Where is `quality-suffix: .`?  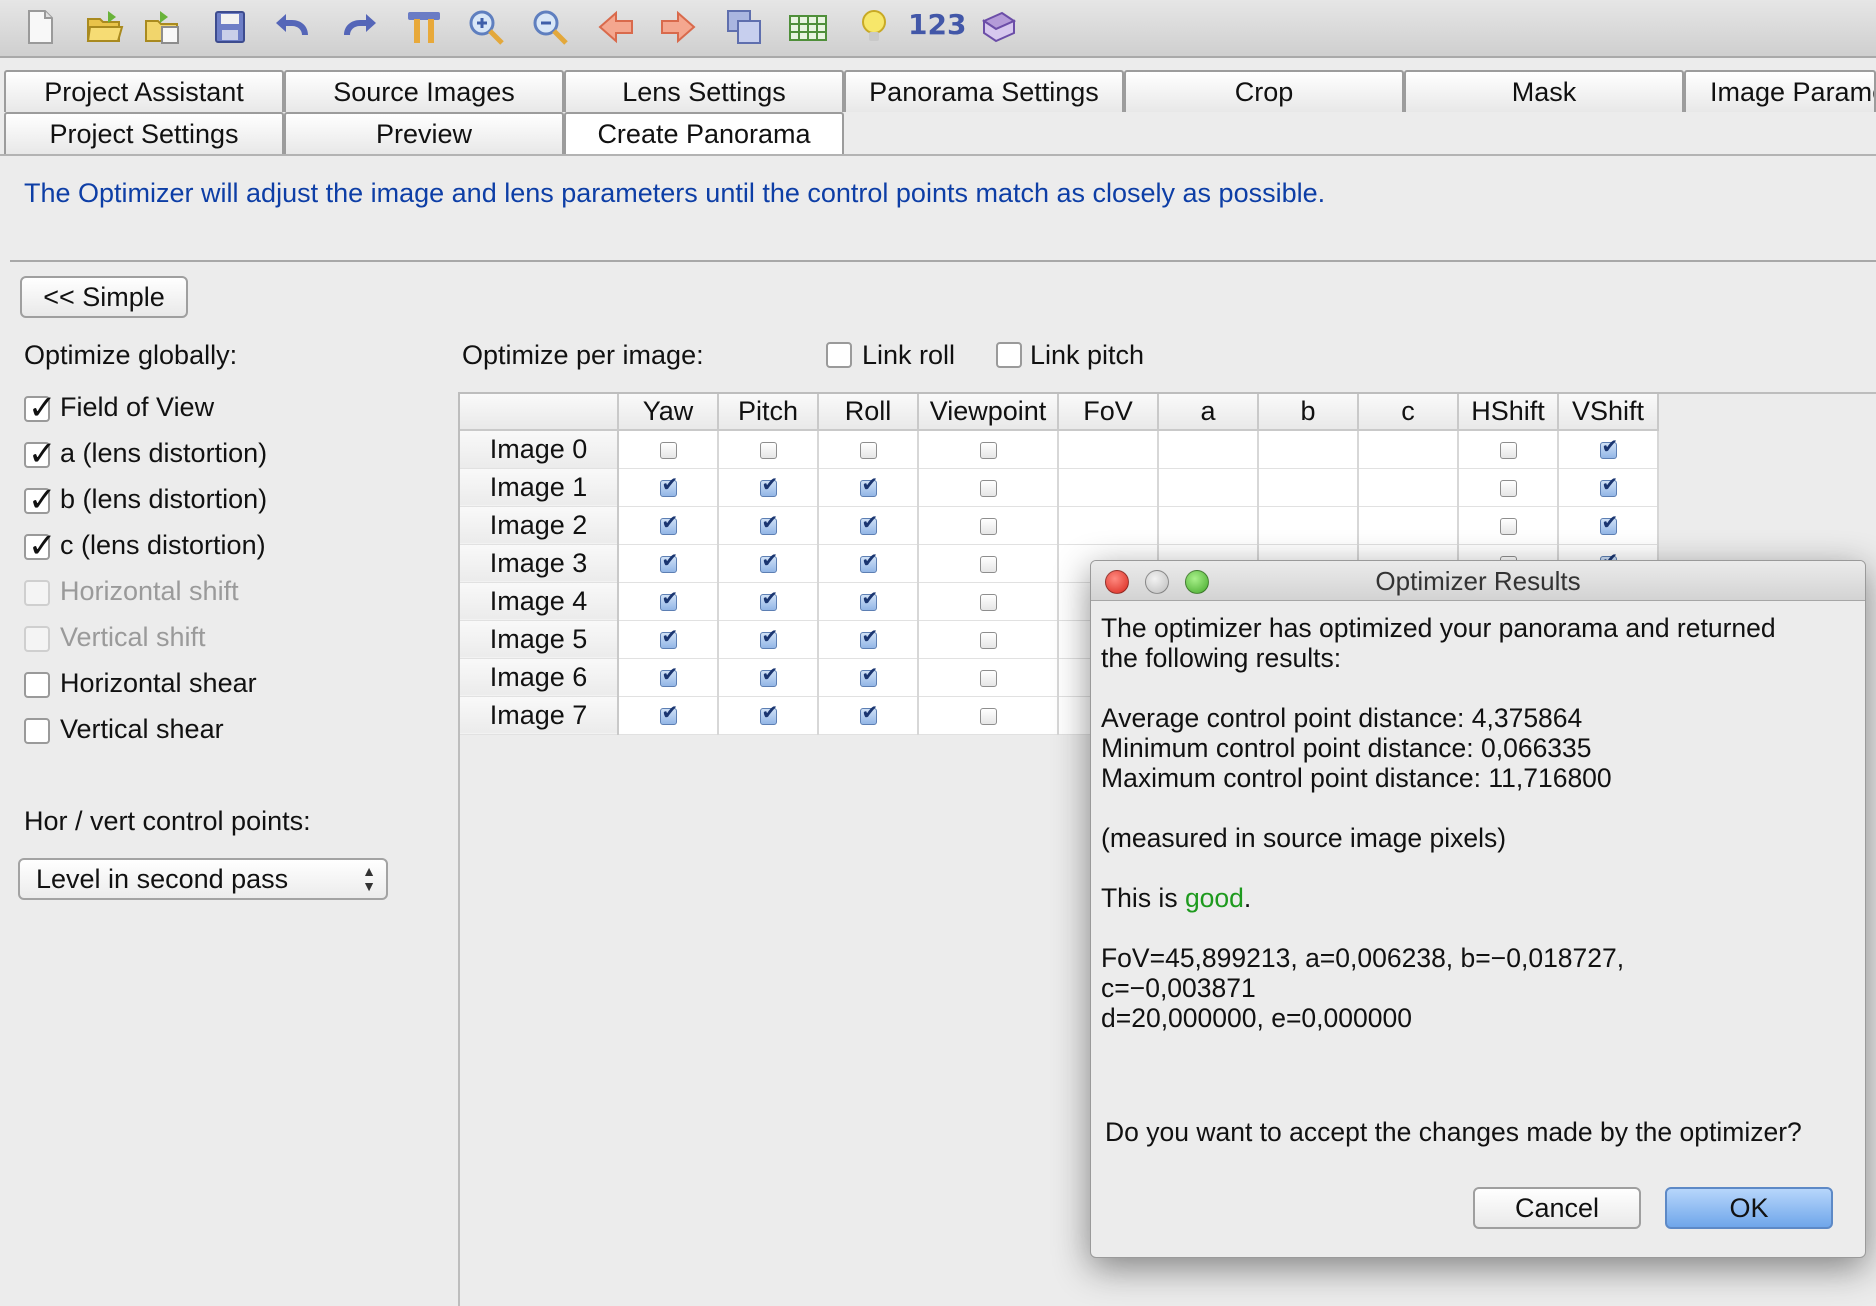 quality-suffix: . is located at coordinates (1247, 898).